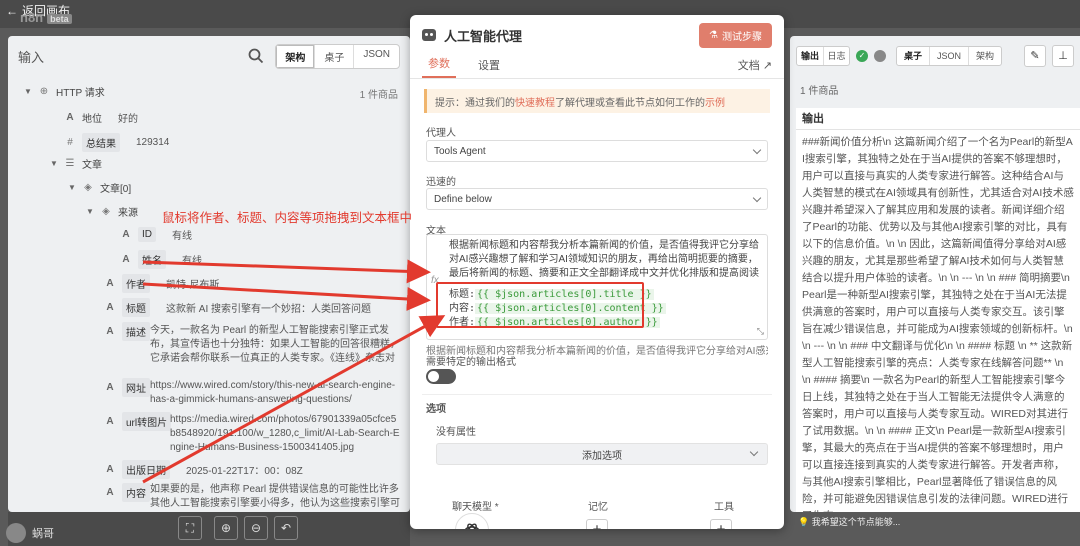 The image size is (1080, 546). Describe the element at coordinates (755, 65) in the screenshot. I see `docs-link: 文档 ↗` at that location.